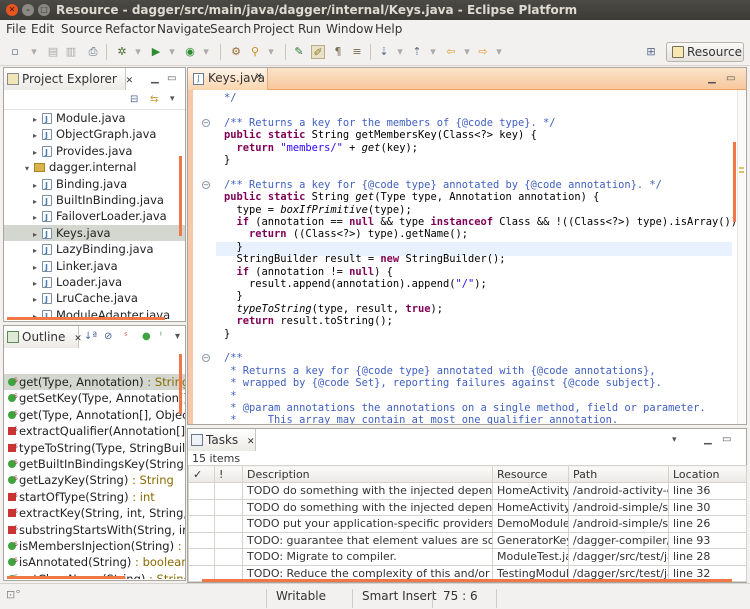  Describe the element at coordinates (71, 52) in the screenshot. I see `save-all-icon: ▥` at that location.